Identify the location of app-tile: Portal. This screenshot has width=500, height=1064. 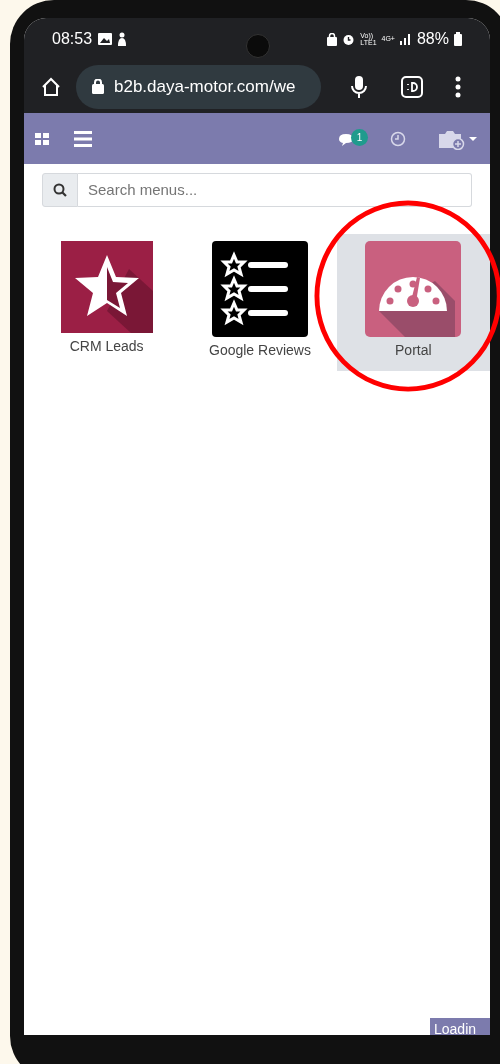
(413, 302).